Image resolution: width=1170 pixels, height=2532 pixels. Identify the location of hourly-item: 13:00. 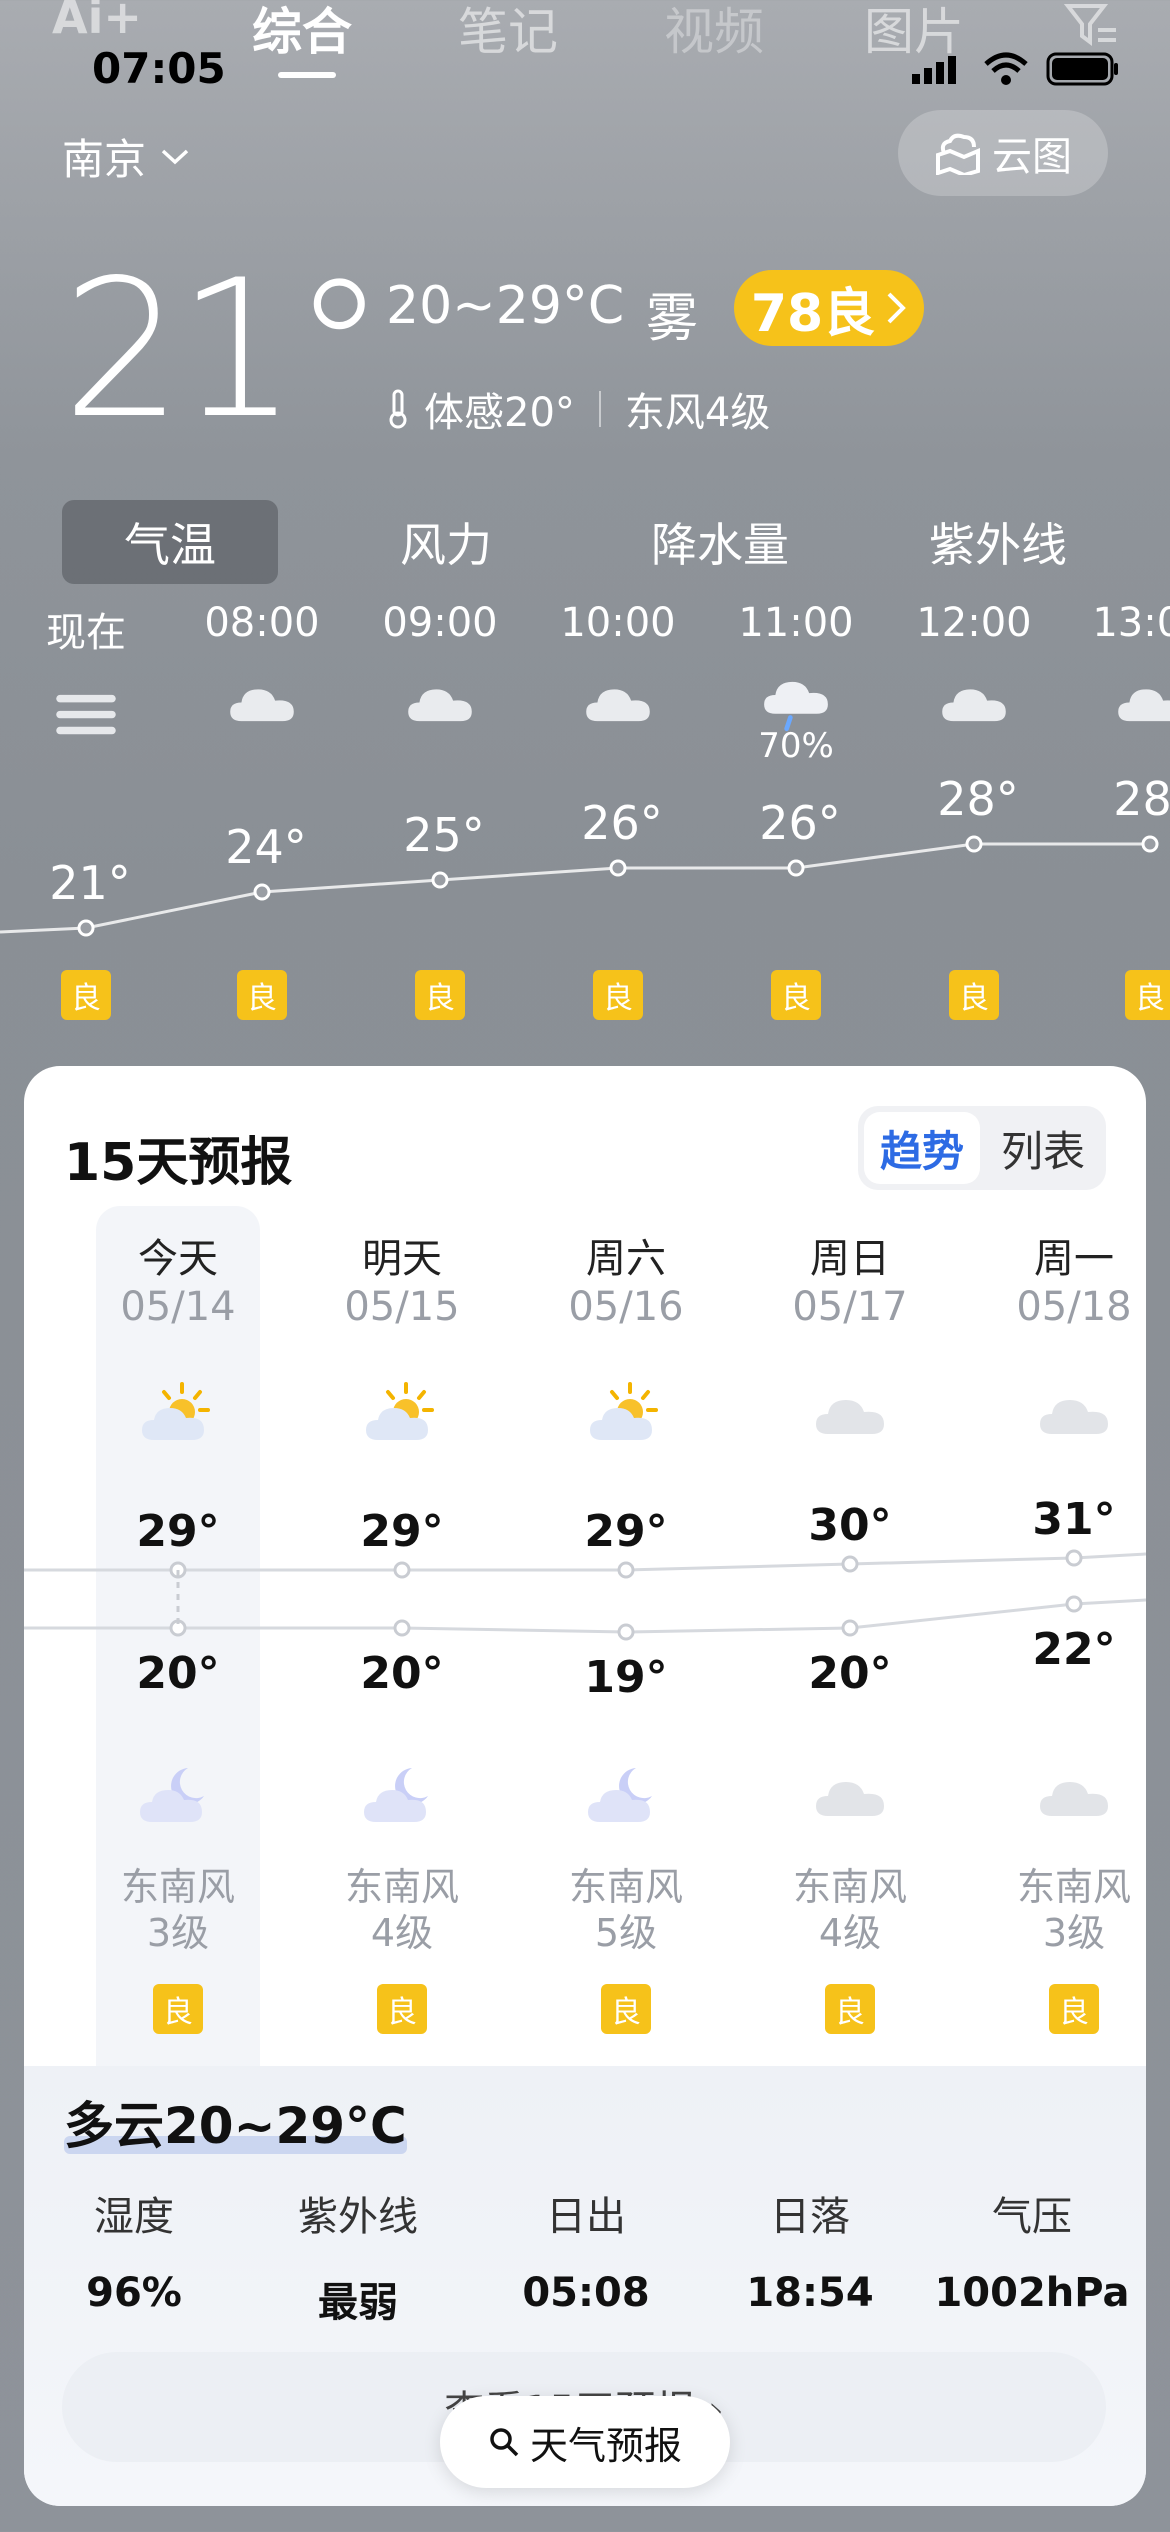
(1125, 685).